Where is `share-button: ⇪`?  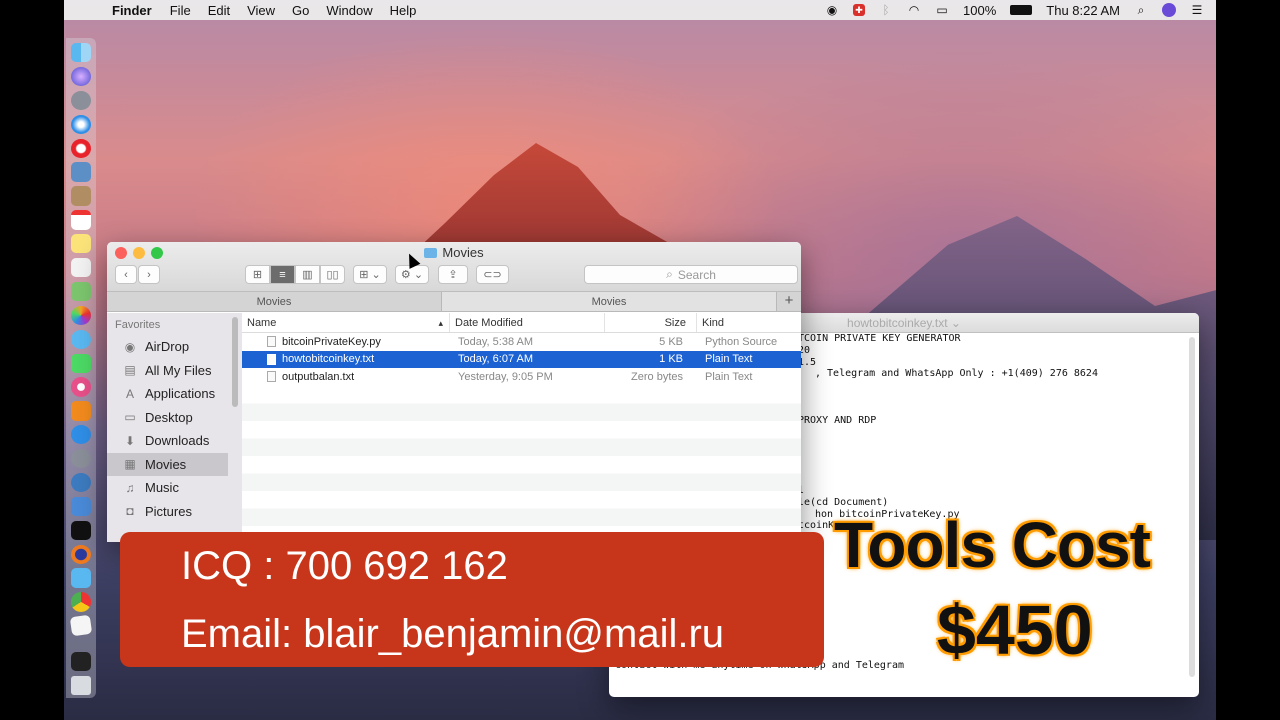
share-button: ⇪ is located at coordinates (453, 274).